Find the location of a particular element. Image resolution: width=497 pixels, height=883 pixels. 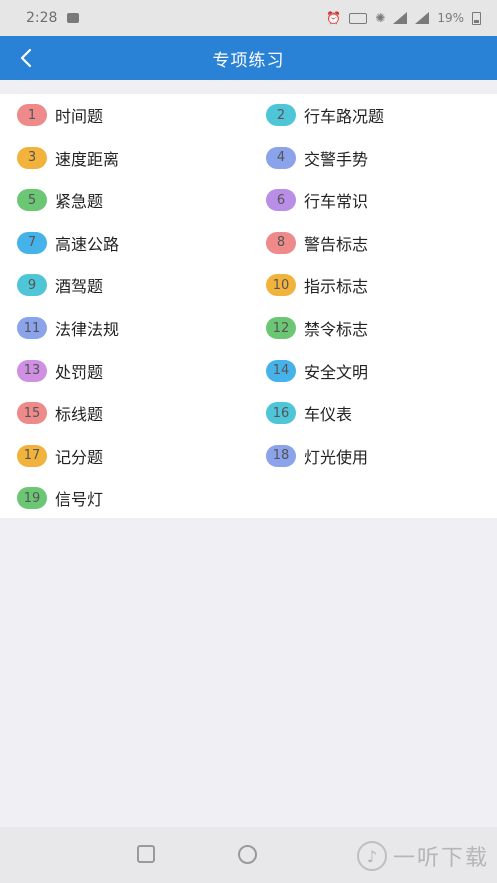

category-item-3: 3 速度距离 is located at coordinates (68, 158).